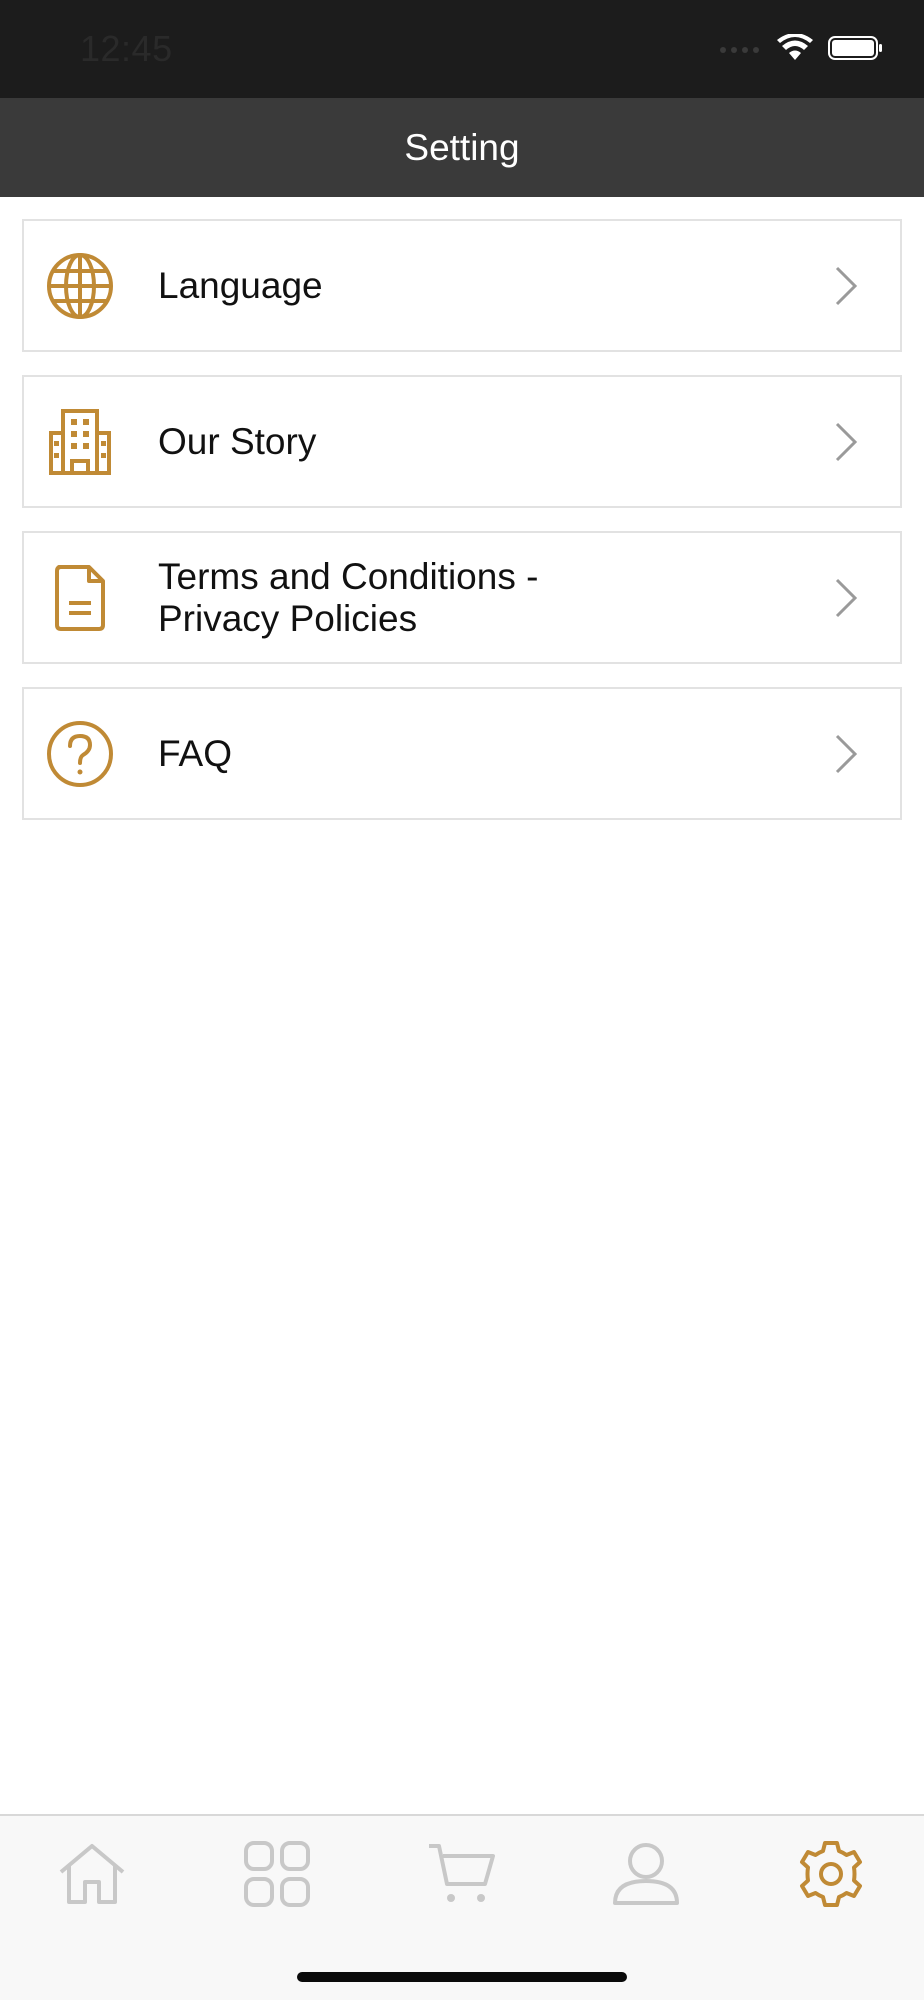  I want to click on user-icon, so click(646, 1876).